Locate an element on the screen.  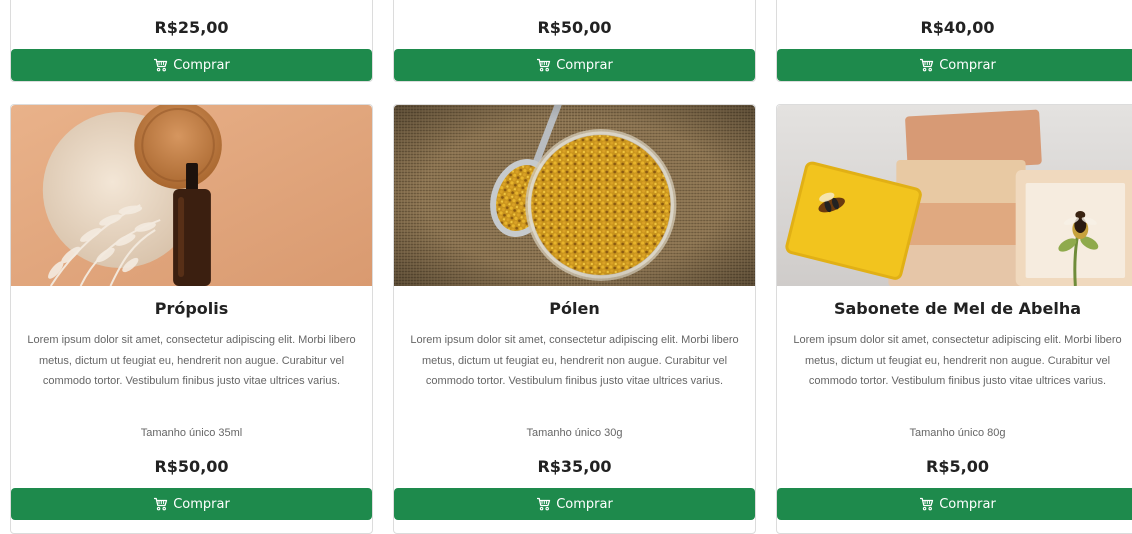
product-title: Própolis is located at coordinates (191, 308).